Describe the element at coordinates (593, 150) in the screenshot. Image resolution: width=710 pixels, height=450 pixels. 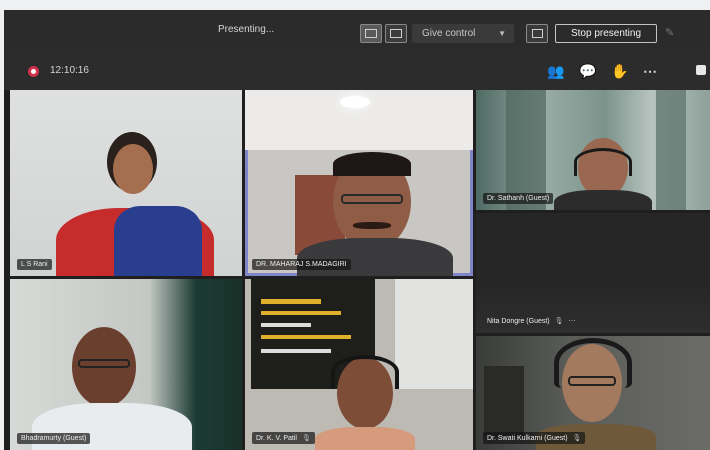
I see `video-tile: Dr. Sathanh (Guest)` at that location.